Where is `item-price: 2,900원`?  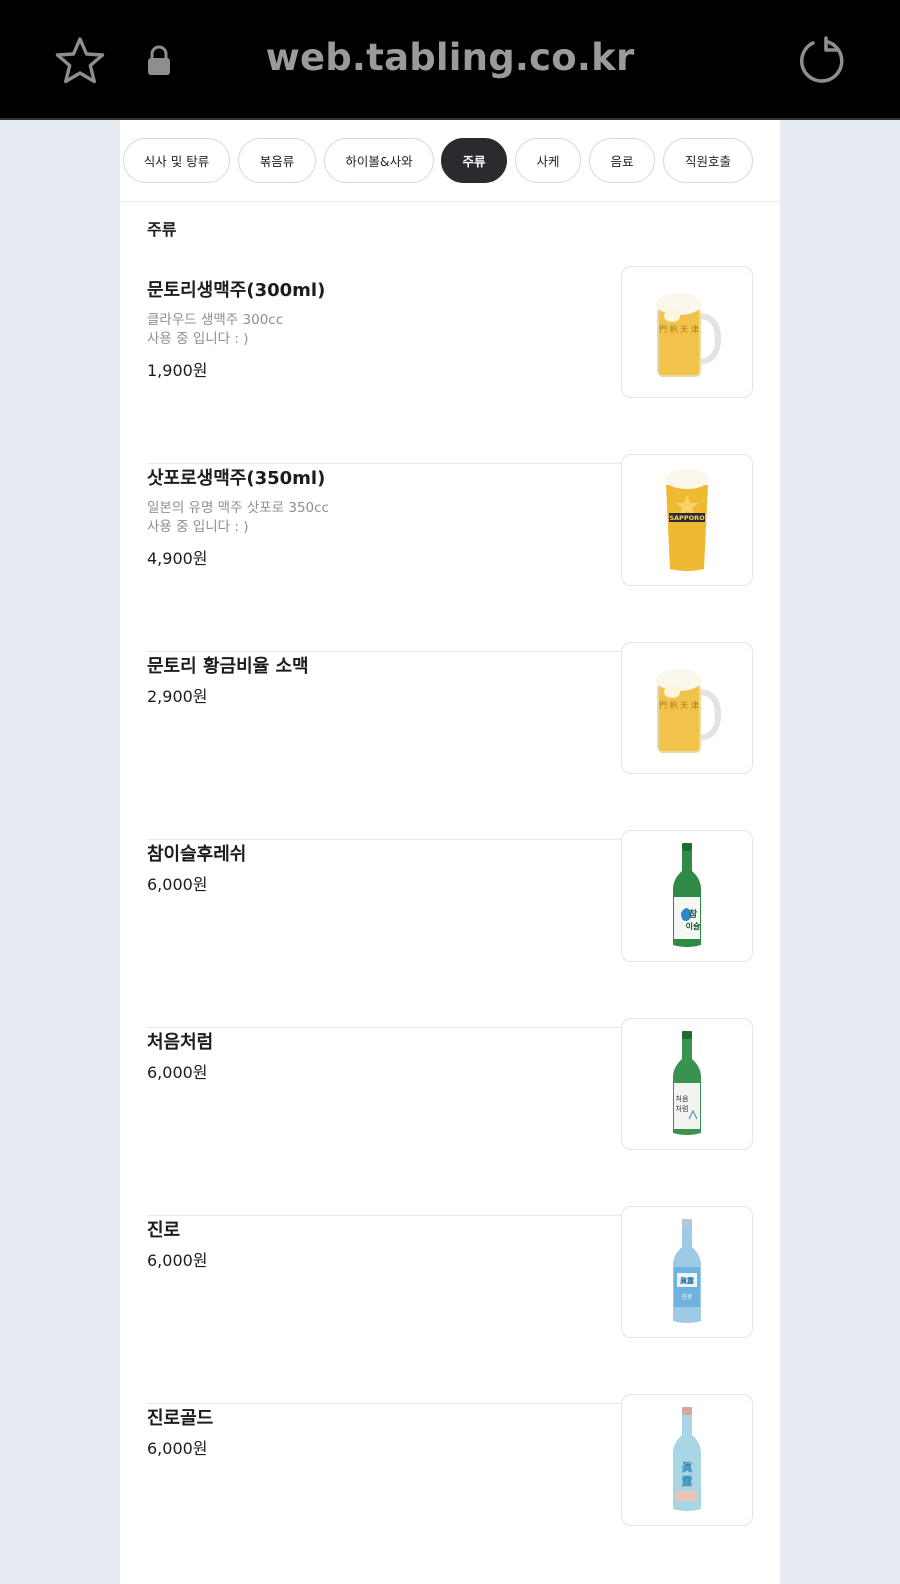
item-price: 2,900원 is located at coordinates (177, 696).